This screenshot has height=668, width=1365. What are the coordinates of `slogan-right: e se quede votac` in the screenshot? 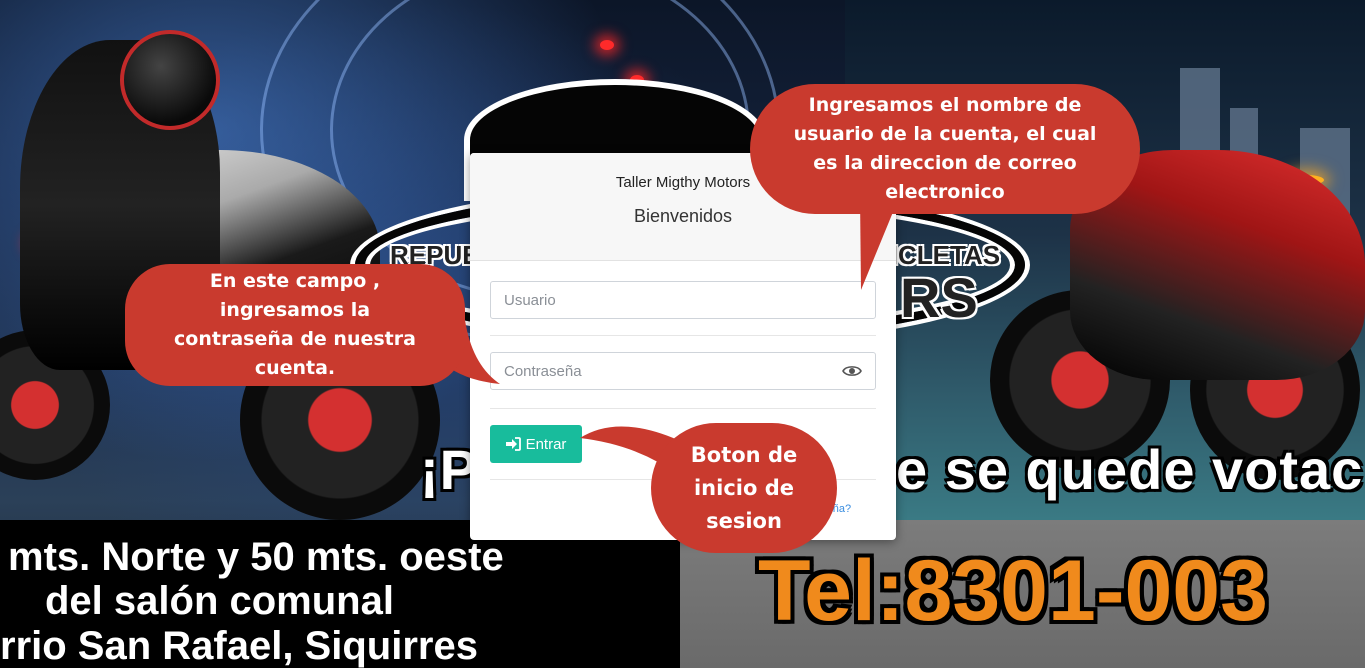 It's located at (1130, 469).